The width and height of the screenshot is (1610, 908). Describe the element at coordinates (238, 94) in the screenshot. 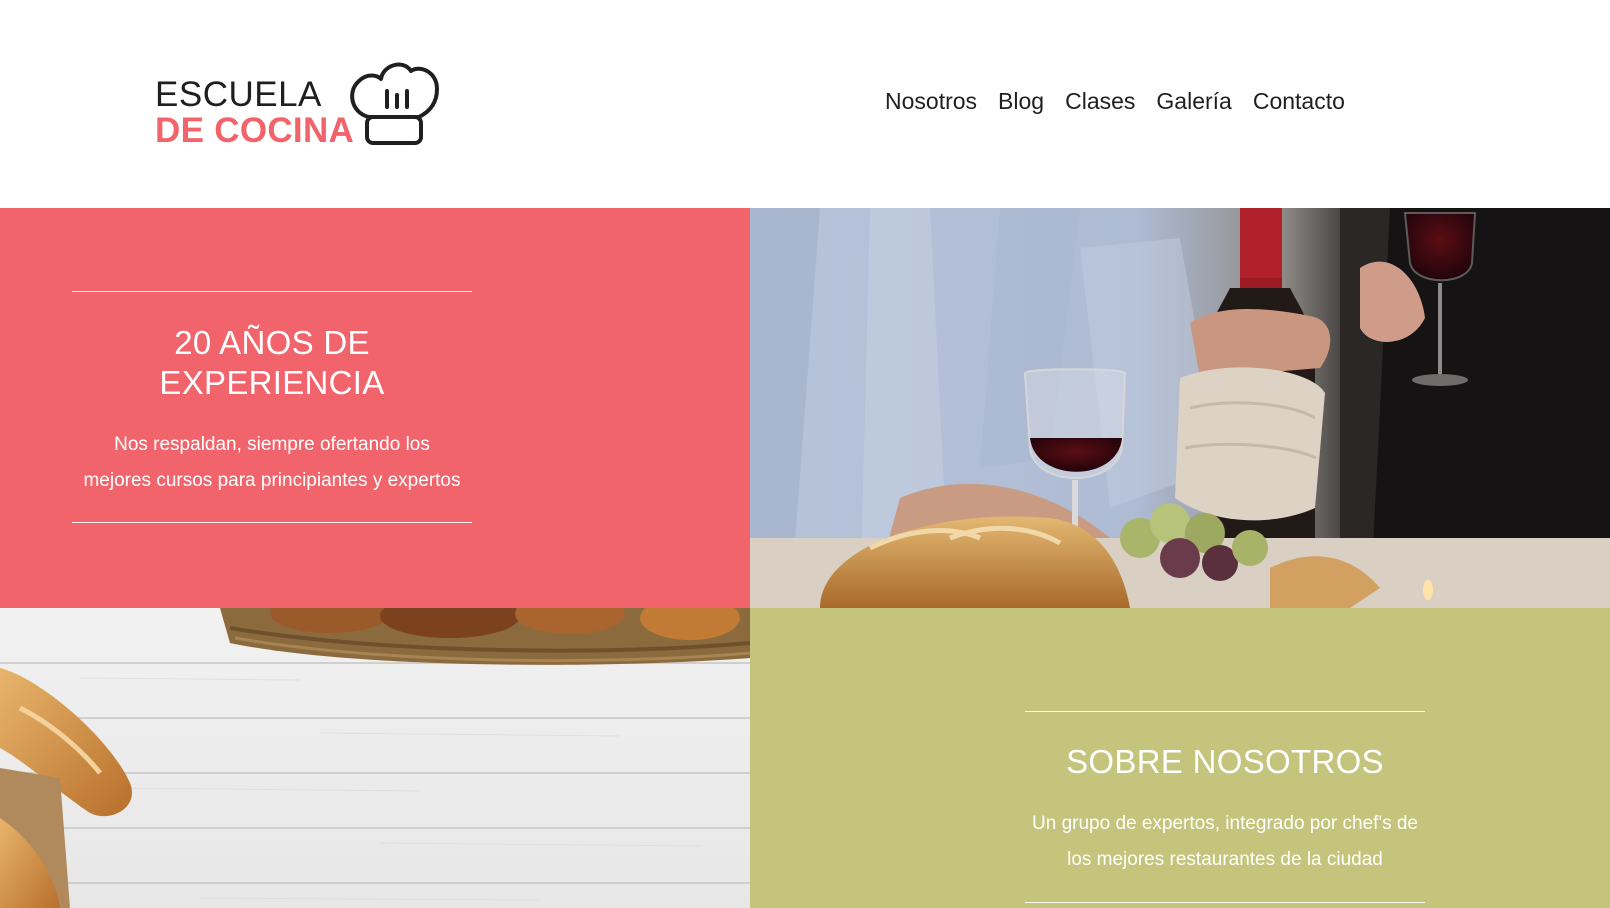

I see `logo-text-line1: ESCUELA` at that location.